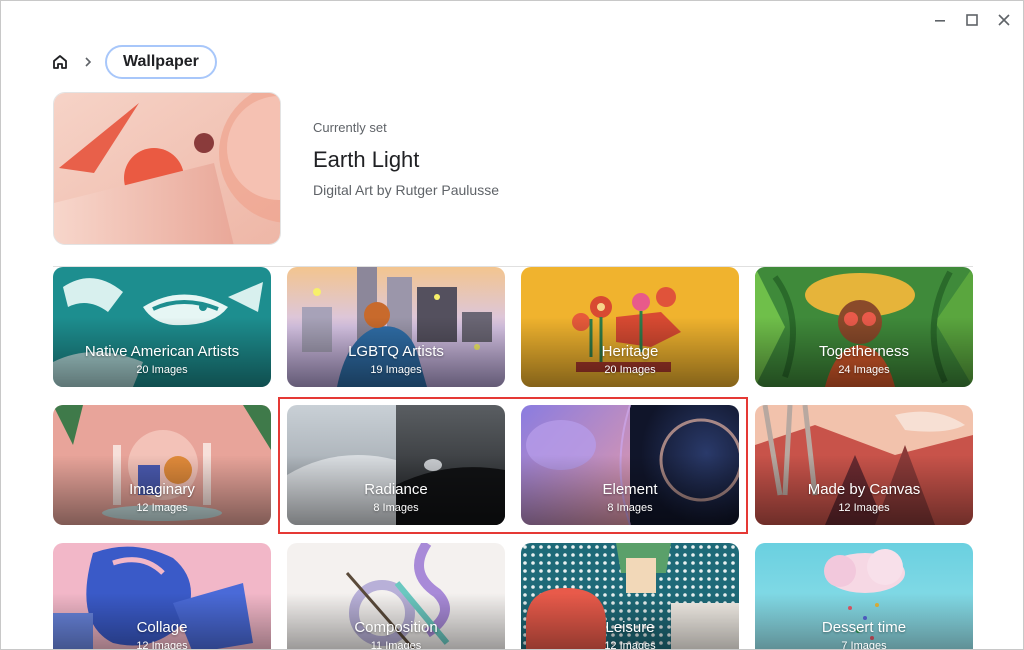 The width and height of the screenshot is (1024, 650). I want to click on tile-name: Leisure, so click(630, 627).